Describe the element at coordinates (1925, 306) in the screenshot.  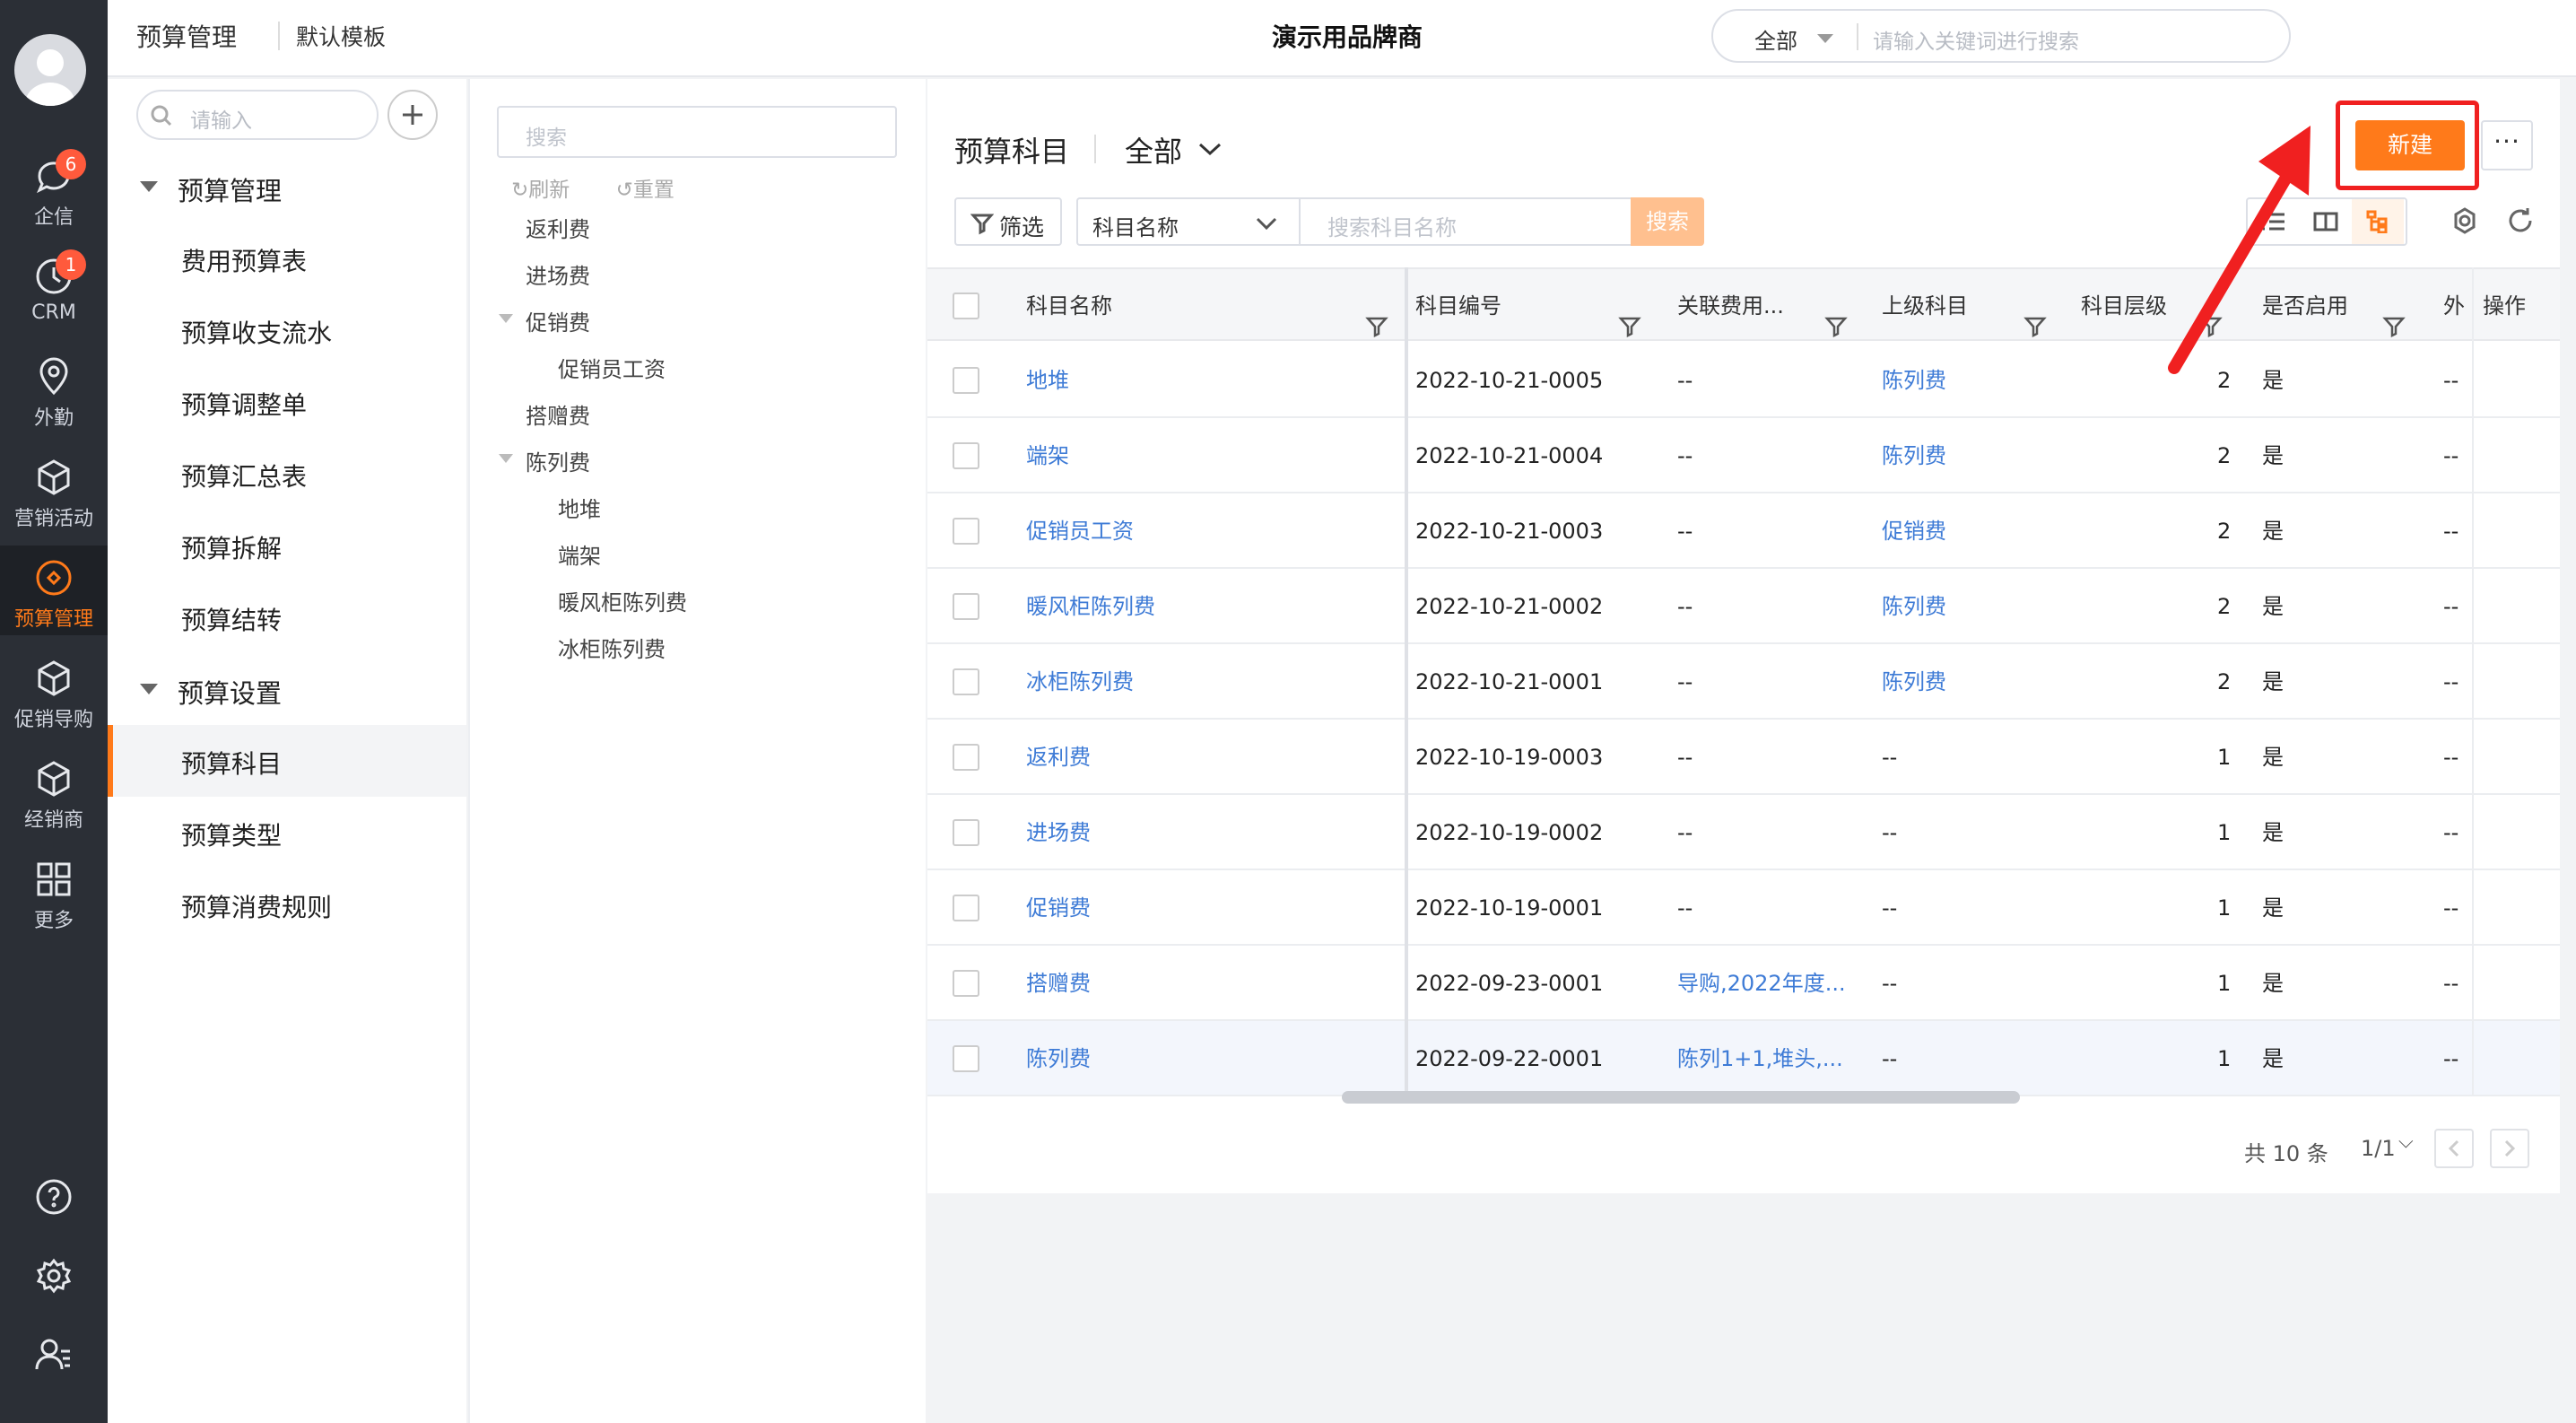
I see `column-header: 上级科目` at that location.